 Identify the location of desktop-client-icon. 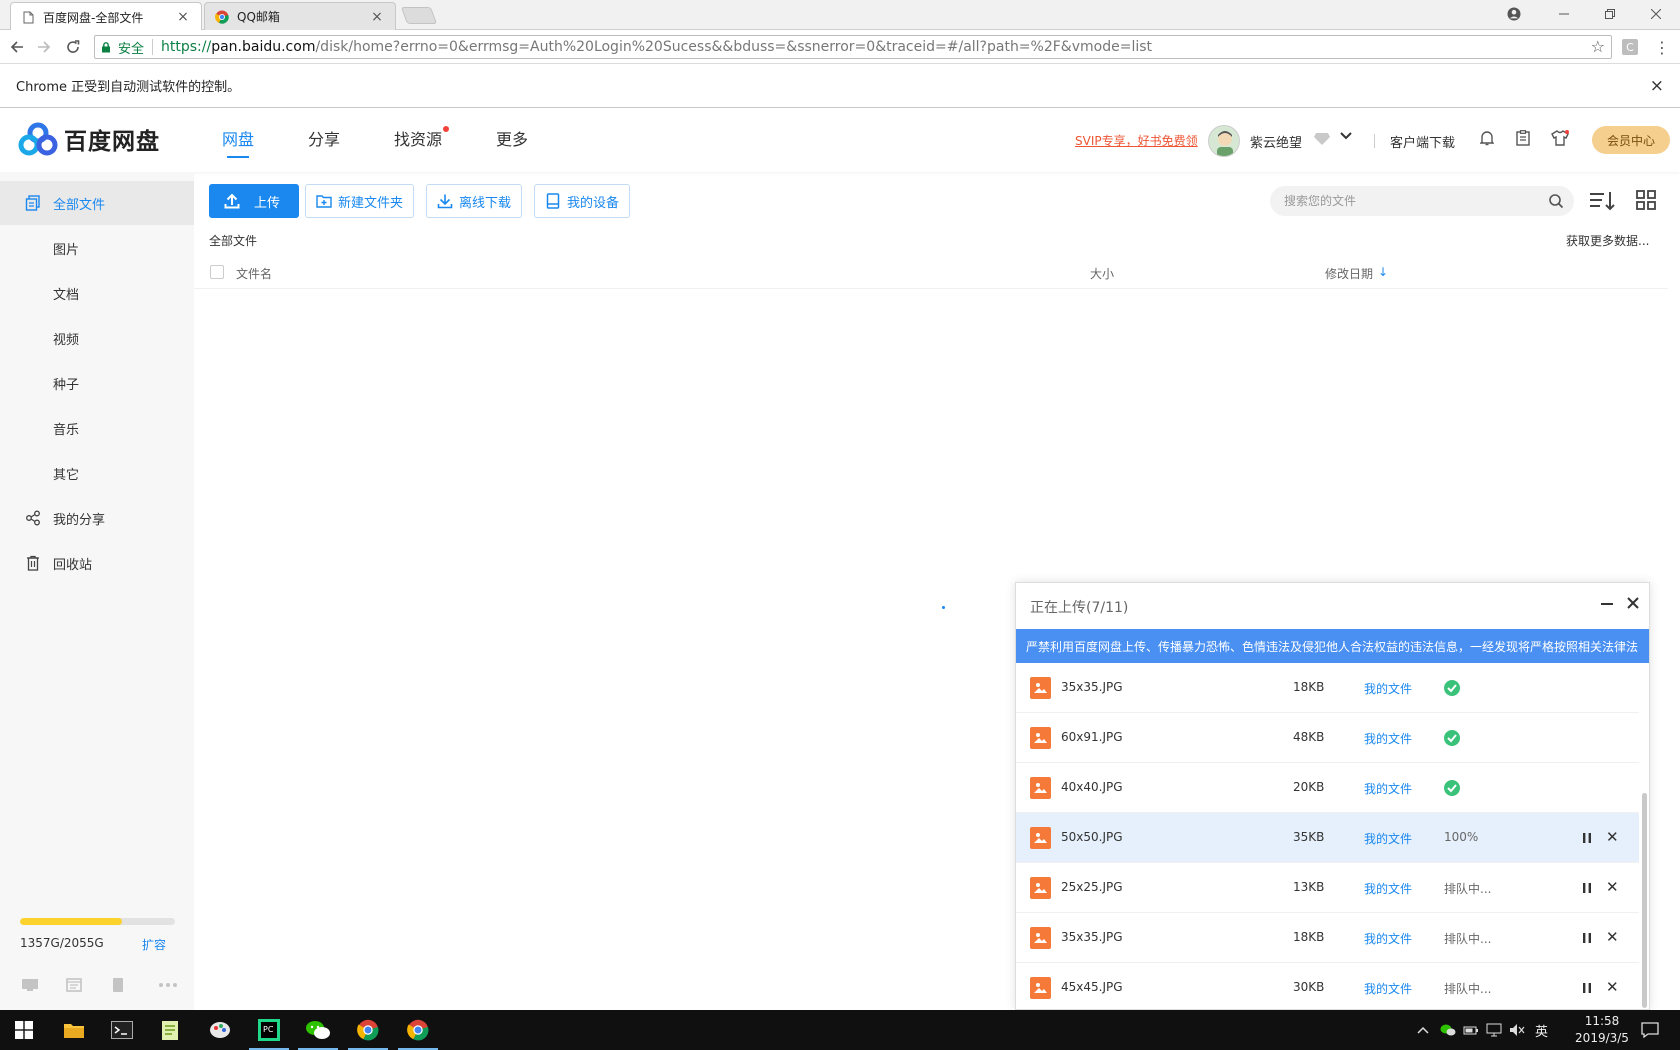
(30, 985).